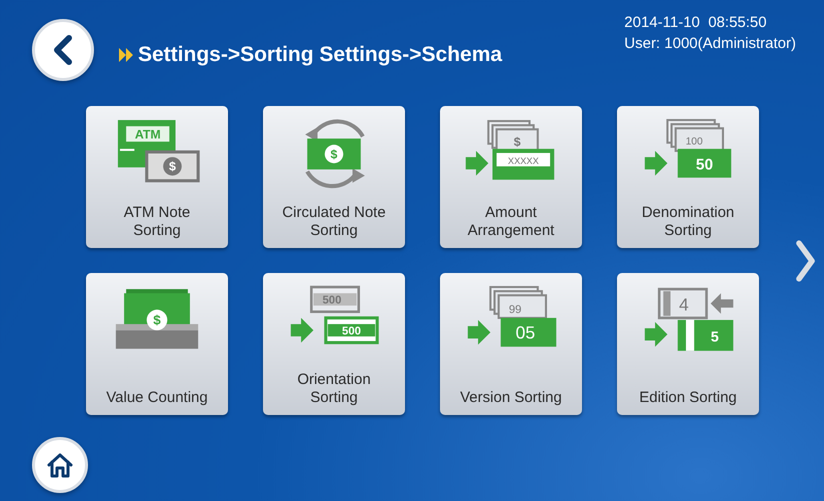  What do you see at coordinates (159, 151) in the screenshot?
I see `atm-note-icon` at bounding box center [159, 151].